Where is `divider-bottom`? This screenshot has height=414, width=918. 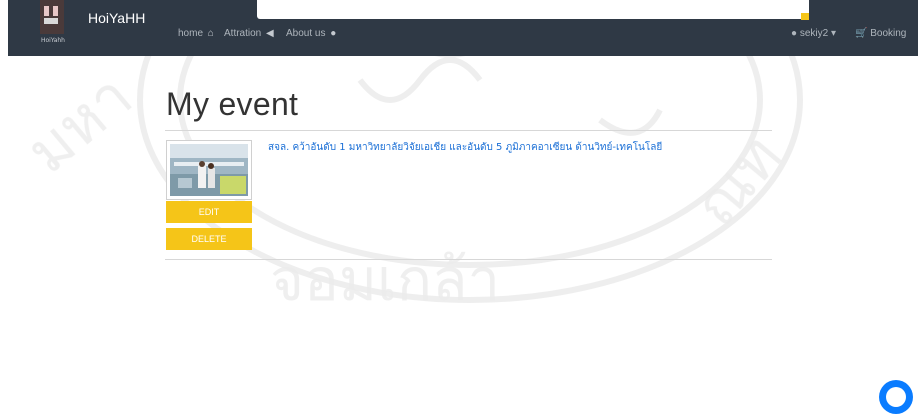
divider-bottom is located at coordinates (468, 259).